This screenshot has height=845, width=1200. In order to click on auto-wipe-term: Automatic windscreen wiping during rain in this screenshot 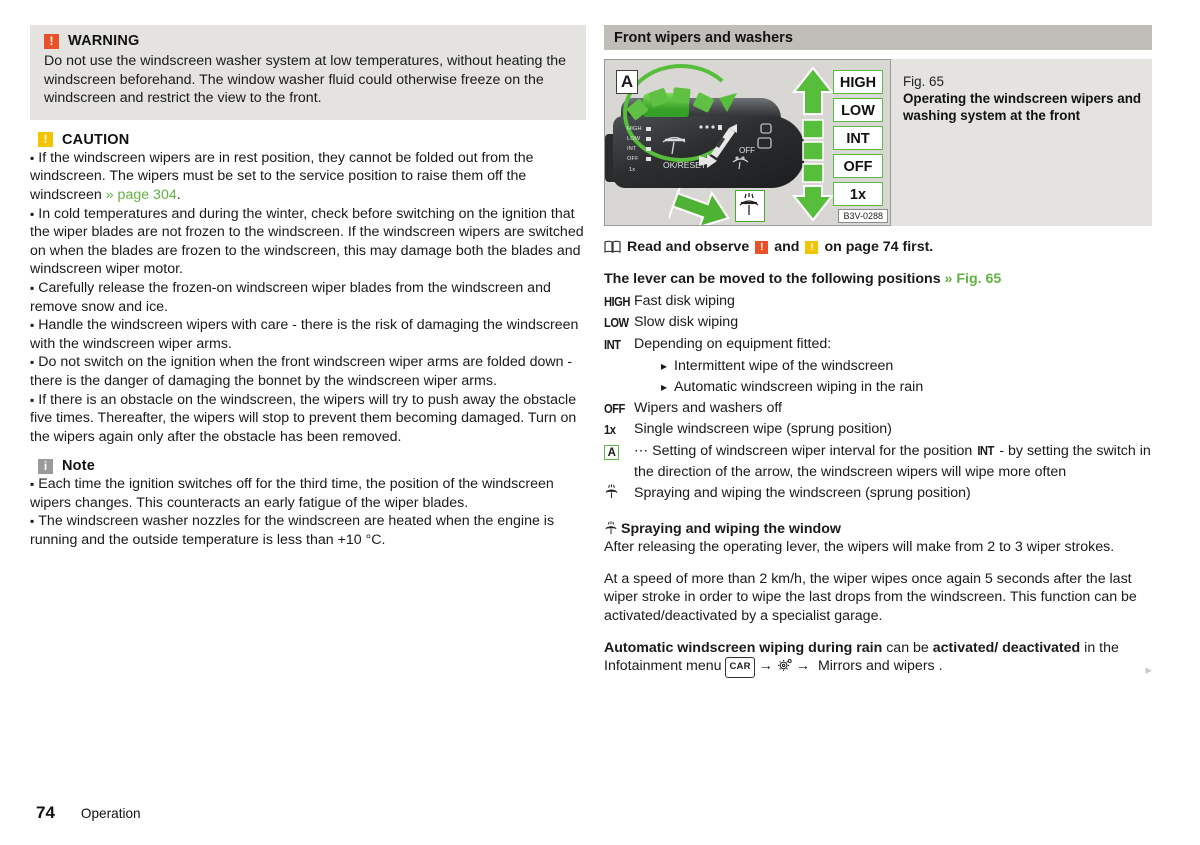, I will do `click(743, 647)`.